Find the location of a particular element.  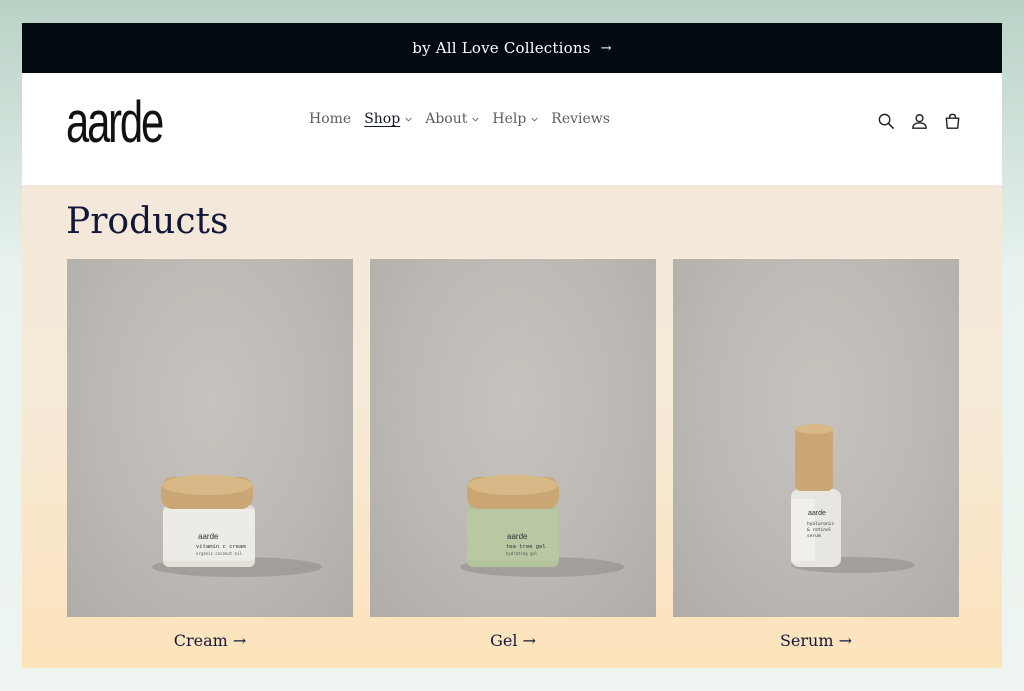

site-logo: aarde is located at coordinates (115, 123).